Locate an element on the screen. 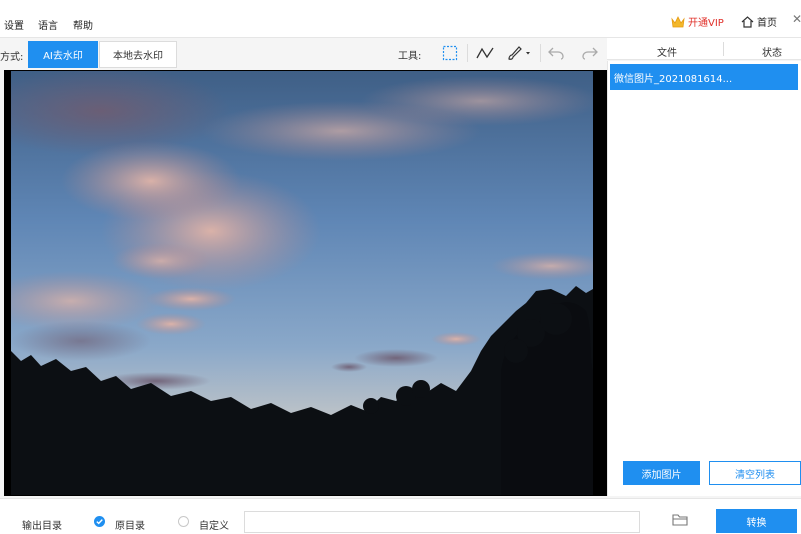 This screenshot has height=534, width=801. mode-label: 方式: is located at coordinates (12, 57).